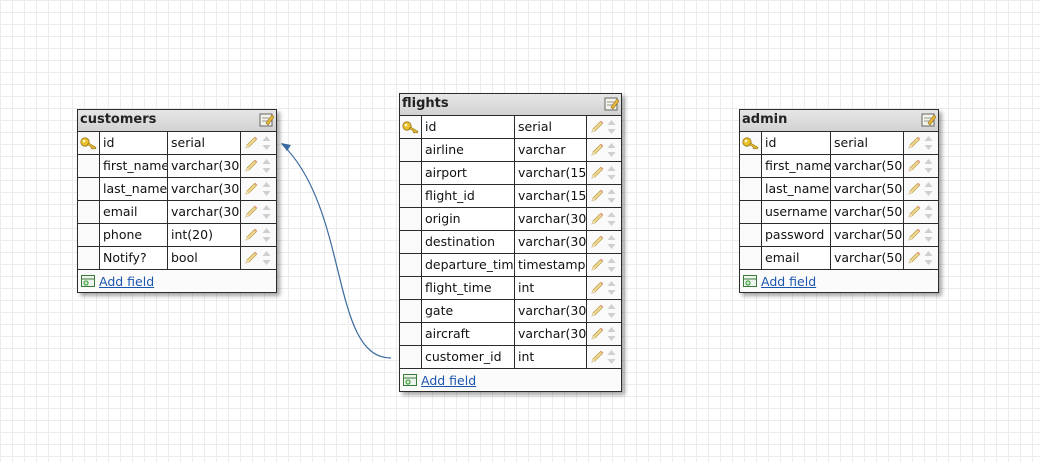 Image resolution: width=1040 pixels, height=462 pixels. I want to click on field-name: airline, so click(468, 150).